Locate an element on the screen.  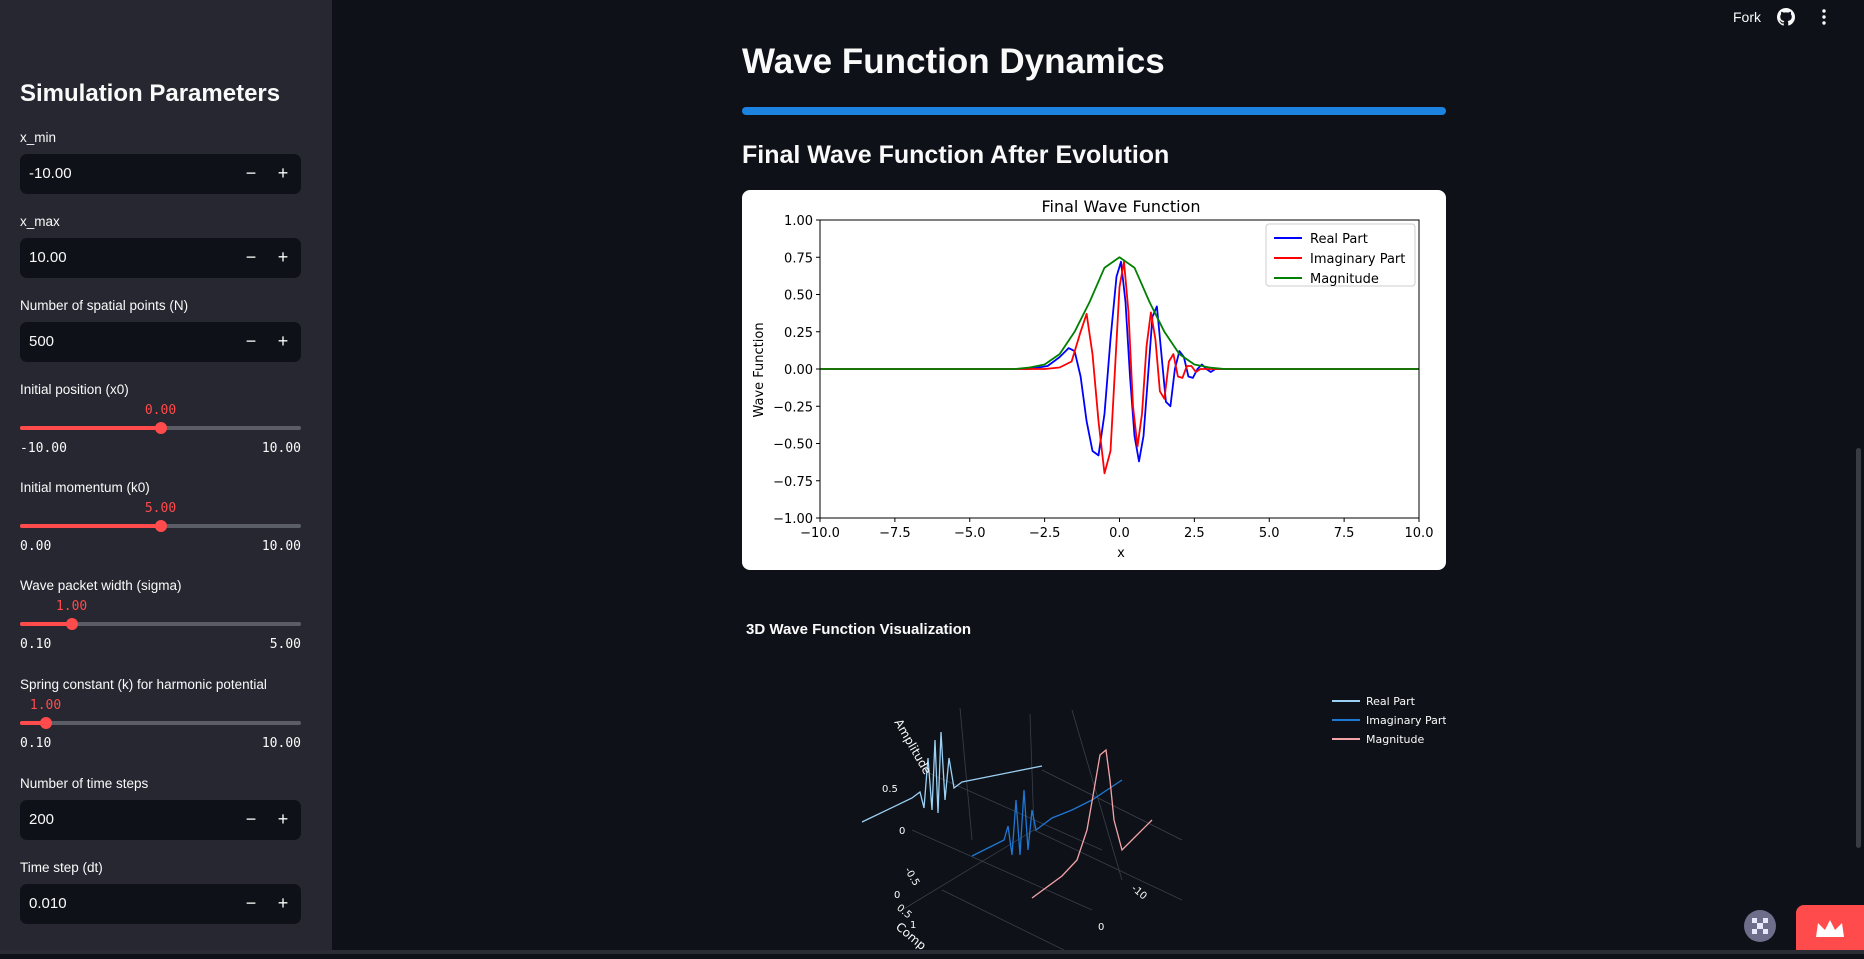
x-tick-label: 10.0 is located at coordinates (1419, 533).